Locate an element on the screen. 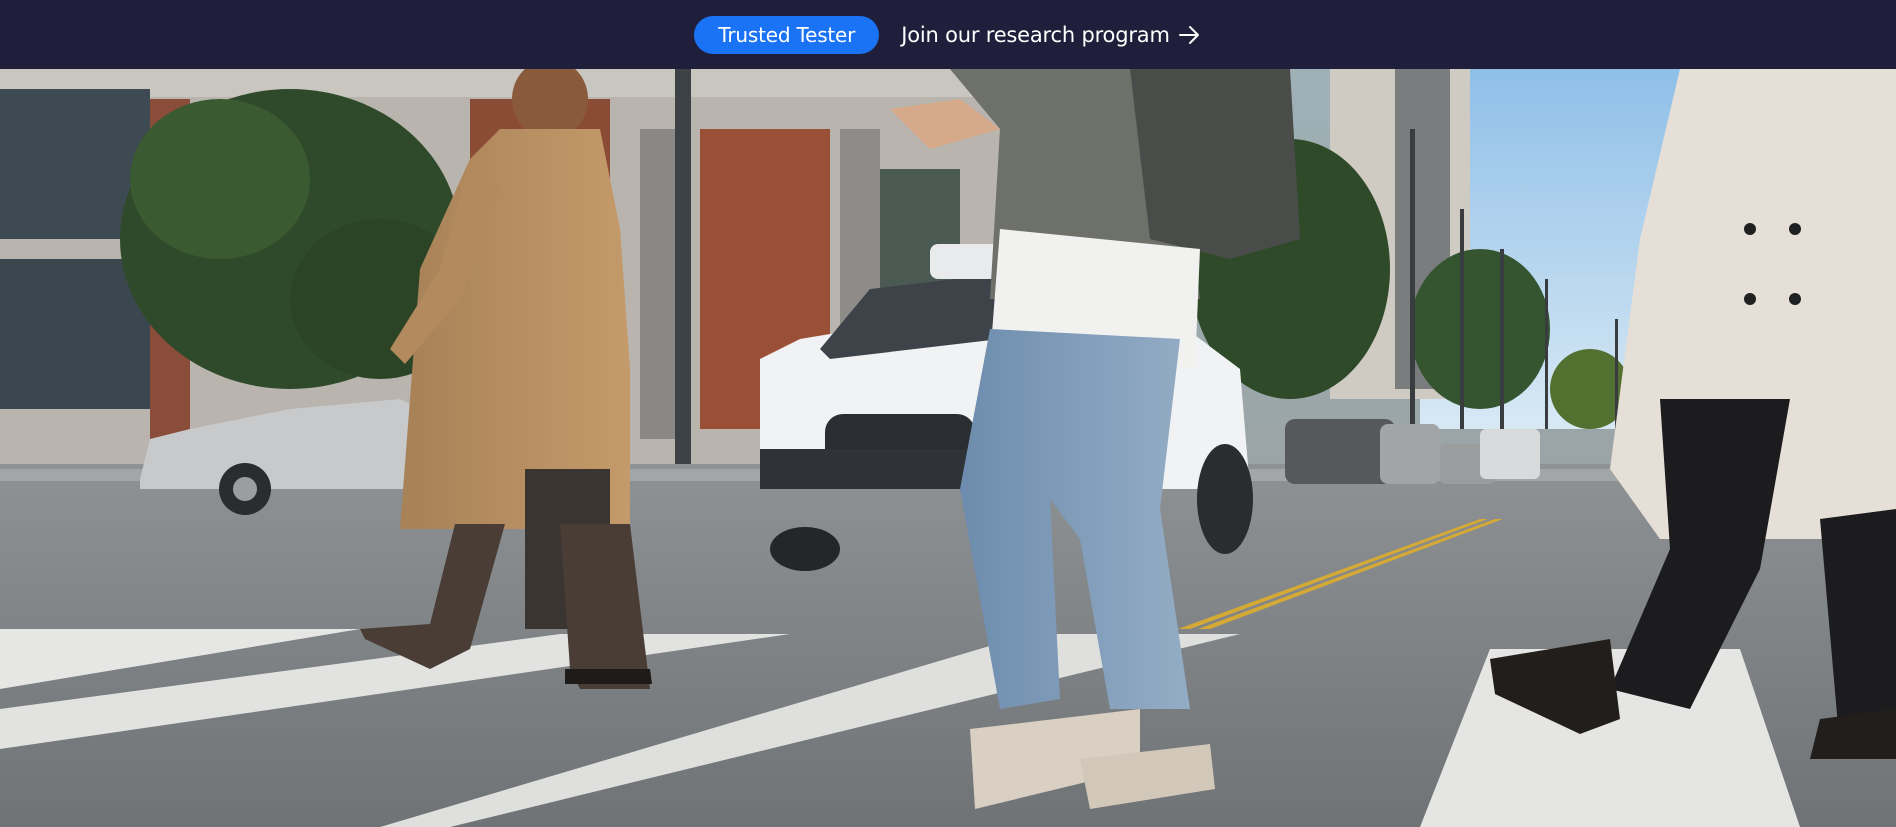 This screenshot has width=1896, height=827. announcement-bar: Trusted Tester Join our research program is located at coordinates (948, 34).